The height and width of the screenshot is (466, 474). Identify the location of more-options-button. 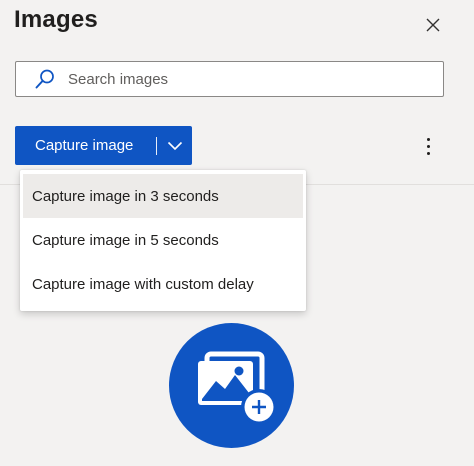
(428, 146).